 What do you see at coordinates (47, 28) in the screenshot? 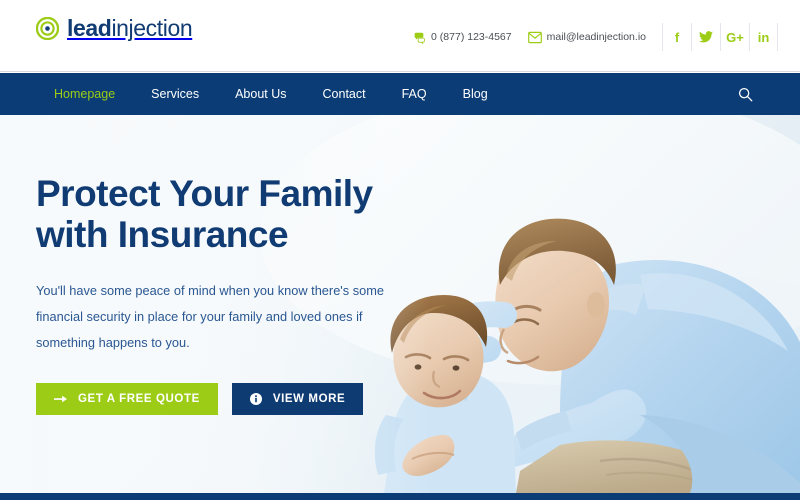
I see `target-circles-icon` at bounding box center [47, 28].